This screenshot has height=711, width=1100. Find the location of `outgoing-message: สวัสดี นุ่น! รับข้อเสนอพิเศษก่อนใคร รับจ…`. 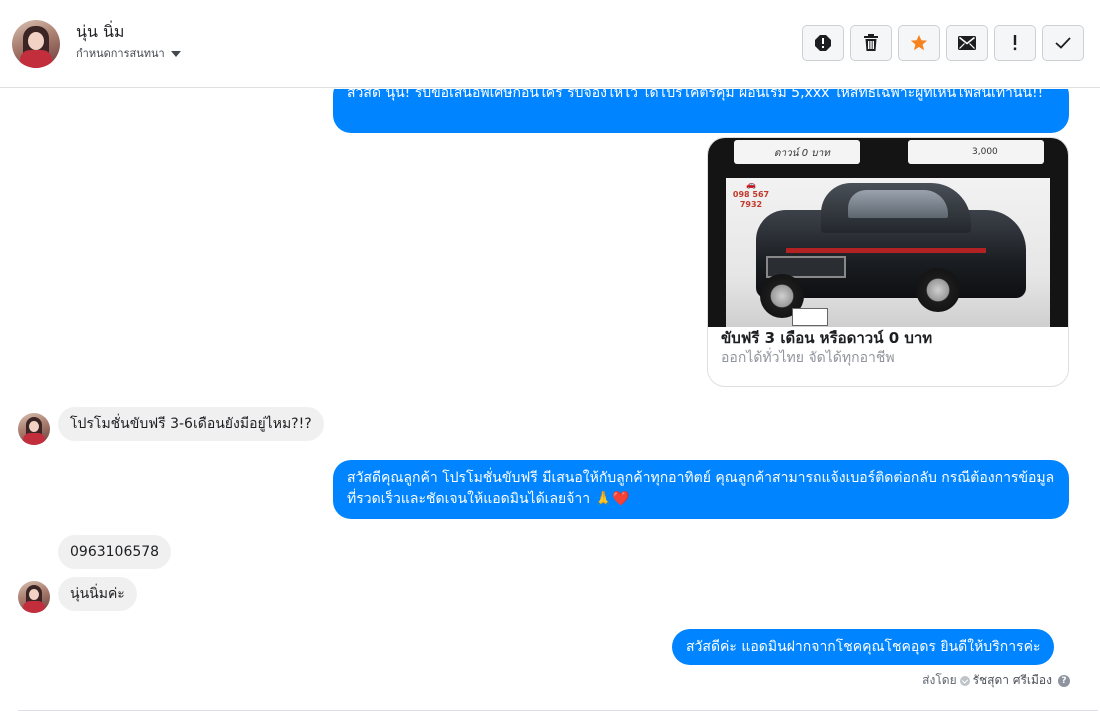

outgoing-message: สวัสดี นุ่น! รับข้อเสนอพิเศษก่อนใคร รับจ… is located at coordinates (701, 111).